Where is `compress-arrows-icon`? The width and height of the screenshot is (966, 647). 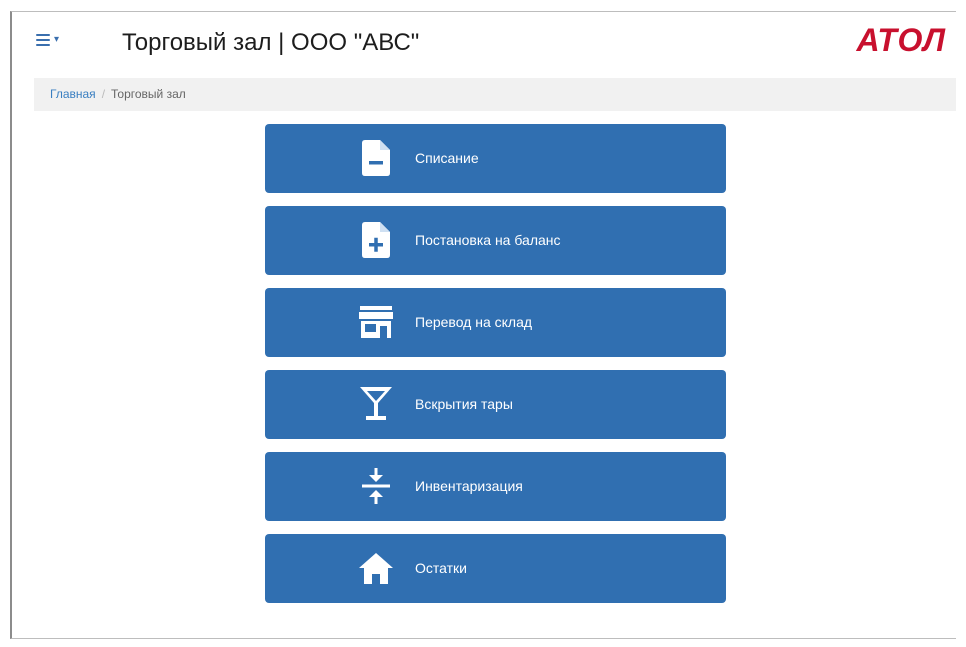 compress-arrows-icon is located at coordinates (376, 486).